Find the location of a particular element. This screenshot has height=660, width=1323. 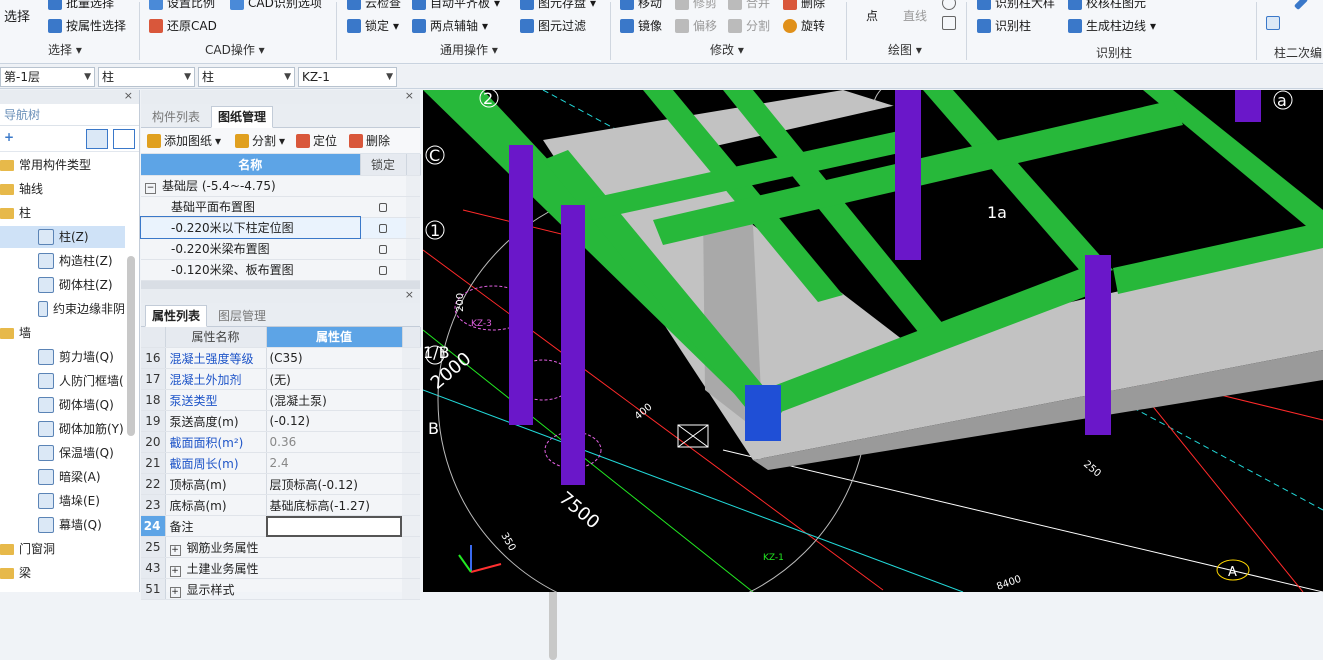

gen-col-edge-button: 生成柱边线 ▾ is located at coordinates (1112, 25).